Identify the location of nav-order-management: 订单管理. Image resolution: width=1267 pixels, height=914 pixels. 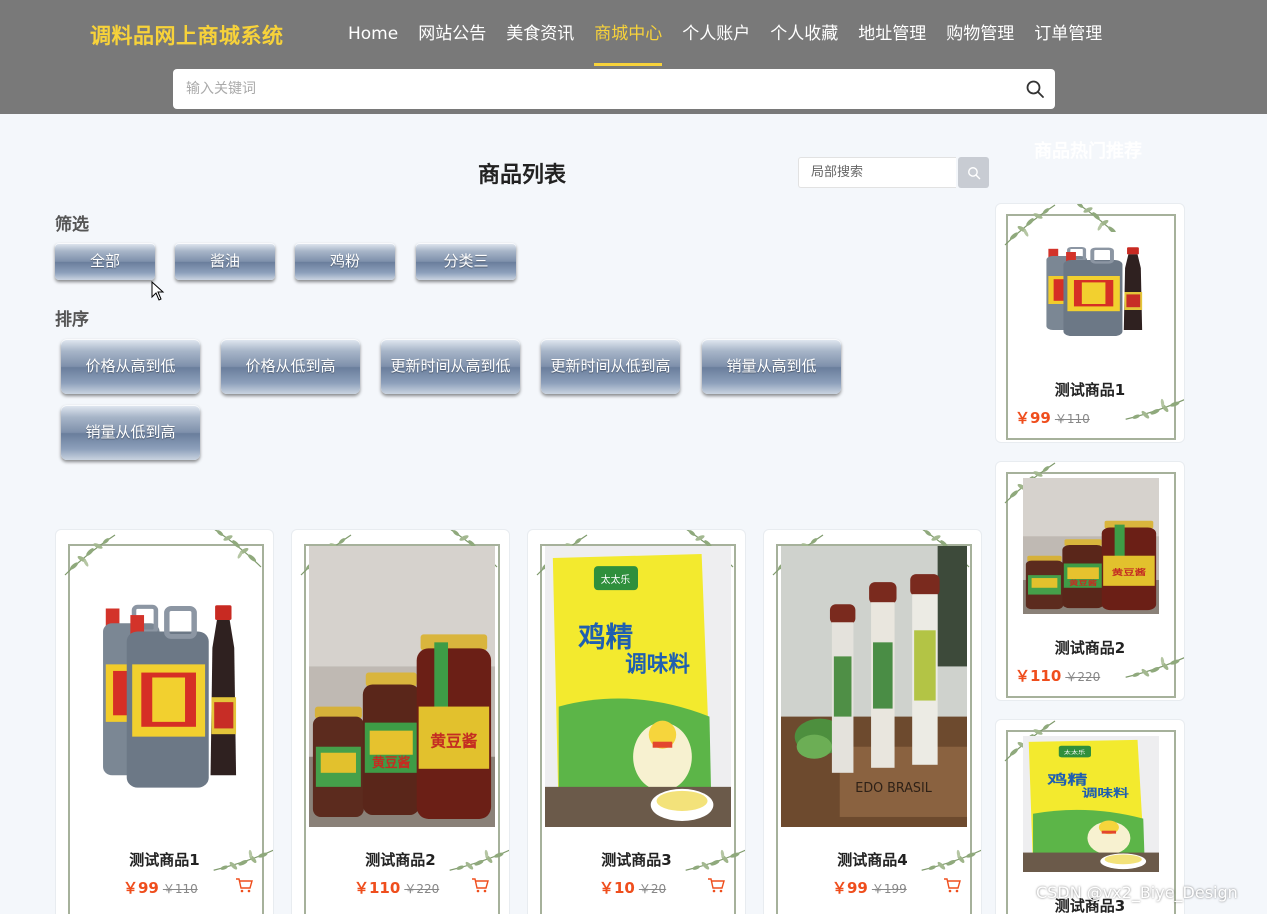
(1068, 34).